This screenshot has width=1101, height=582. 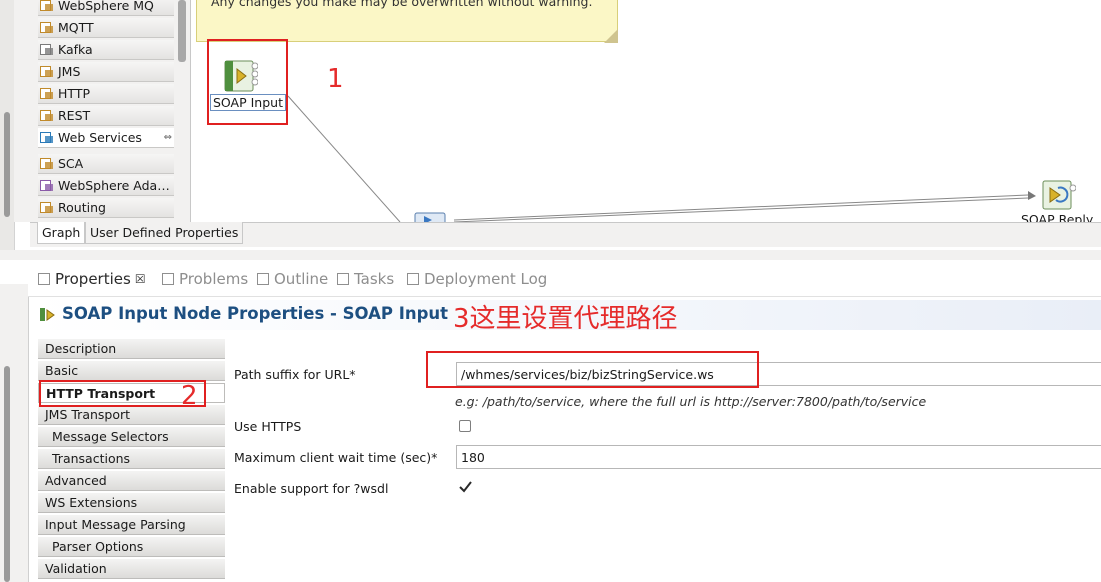 What do you see at coordinates (140, 279) in the screenshot?
I see `close-icon: ☒` at bounding box center [140, 279].